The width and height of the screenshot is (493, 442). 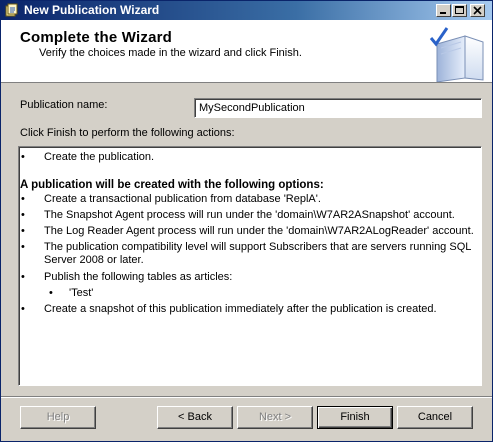 I want to click on next-button: Next >, so click(x=275, y=417).